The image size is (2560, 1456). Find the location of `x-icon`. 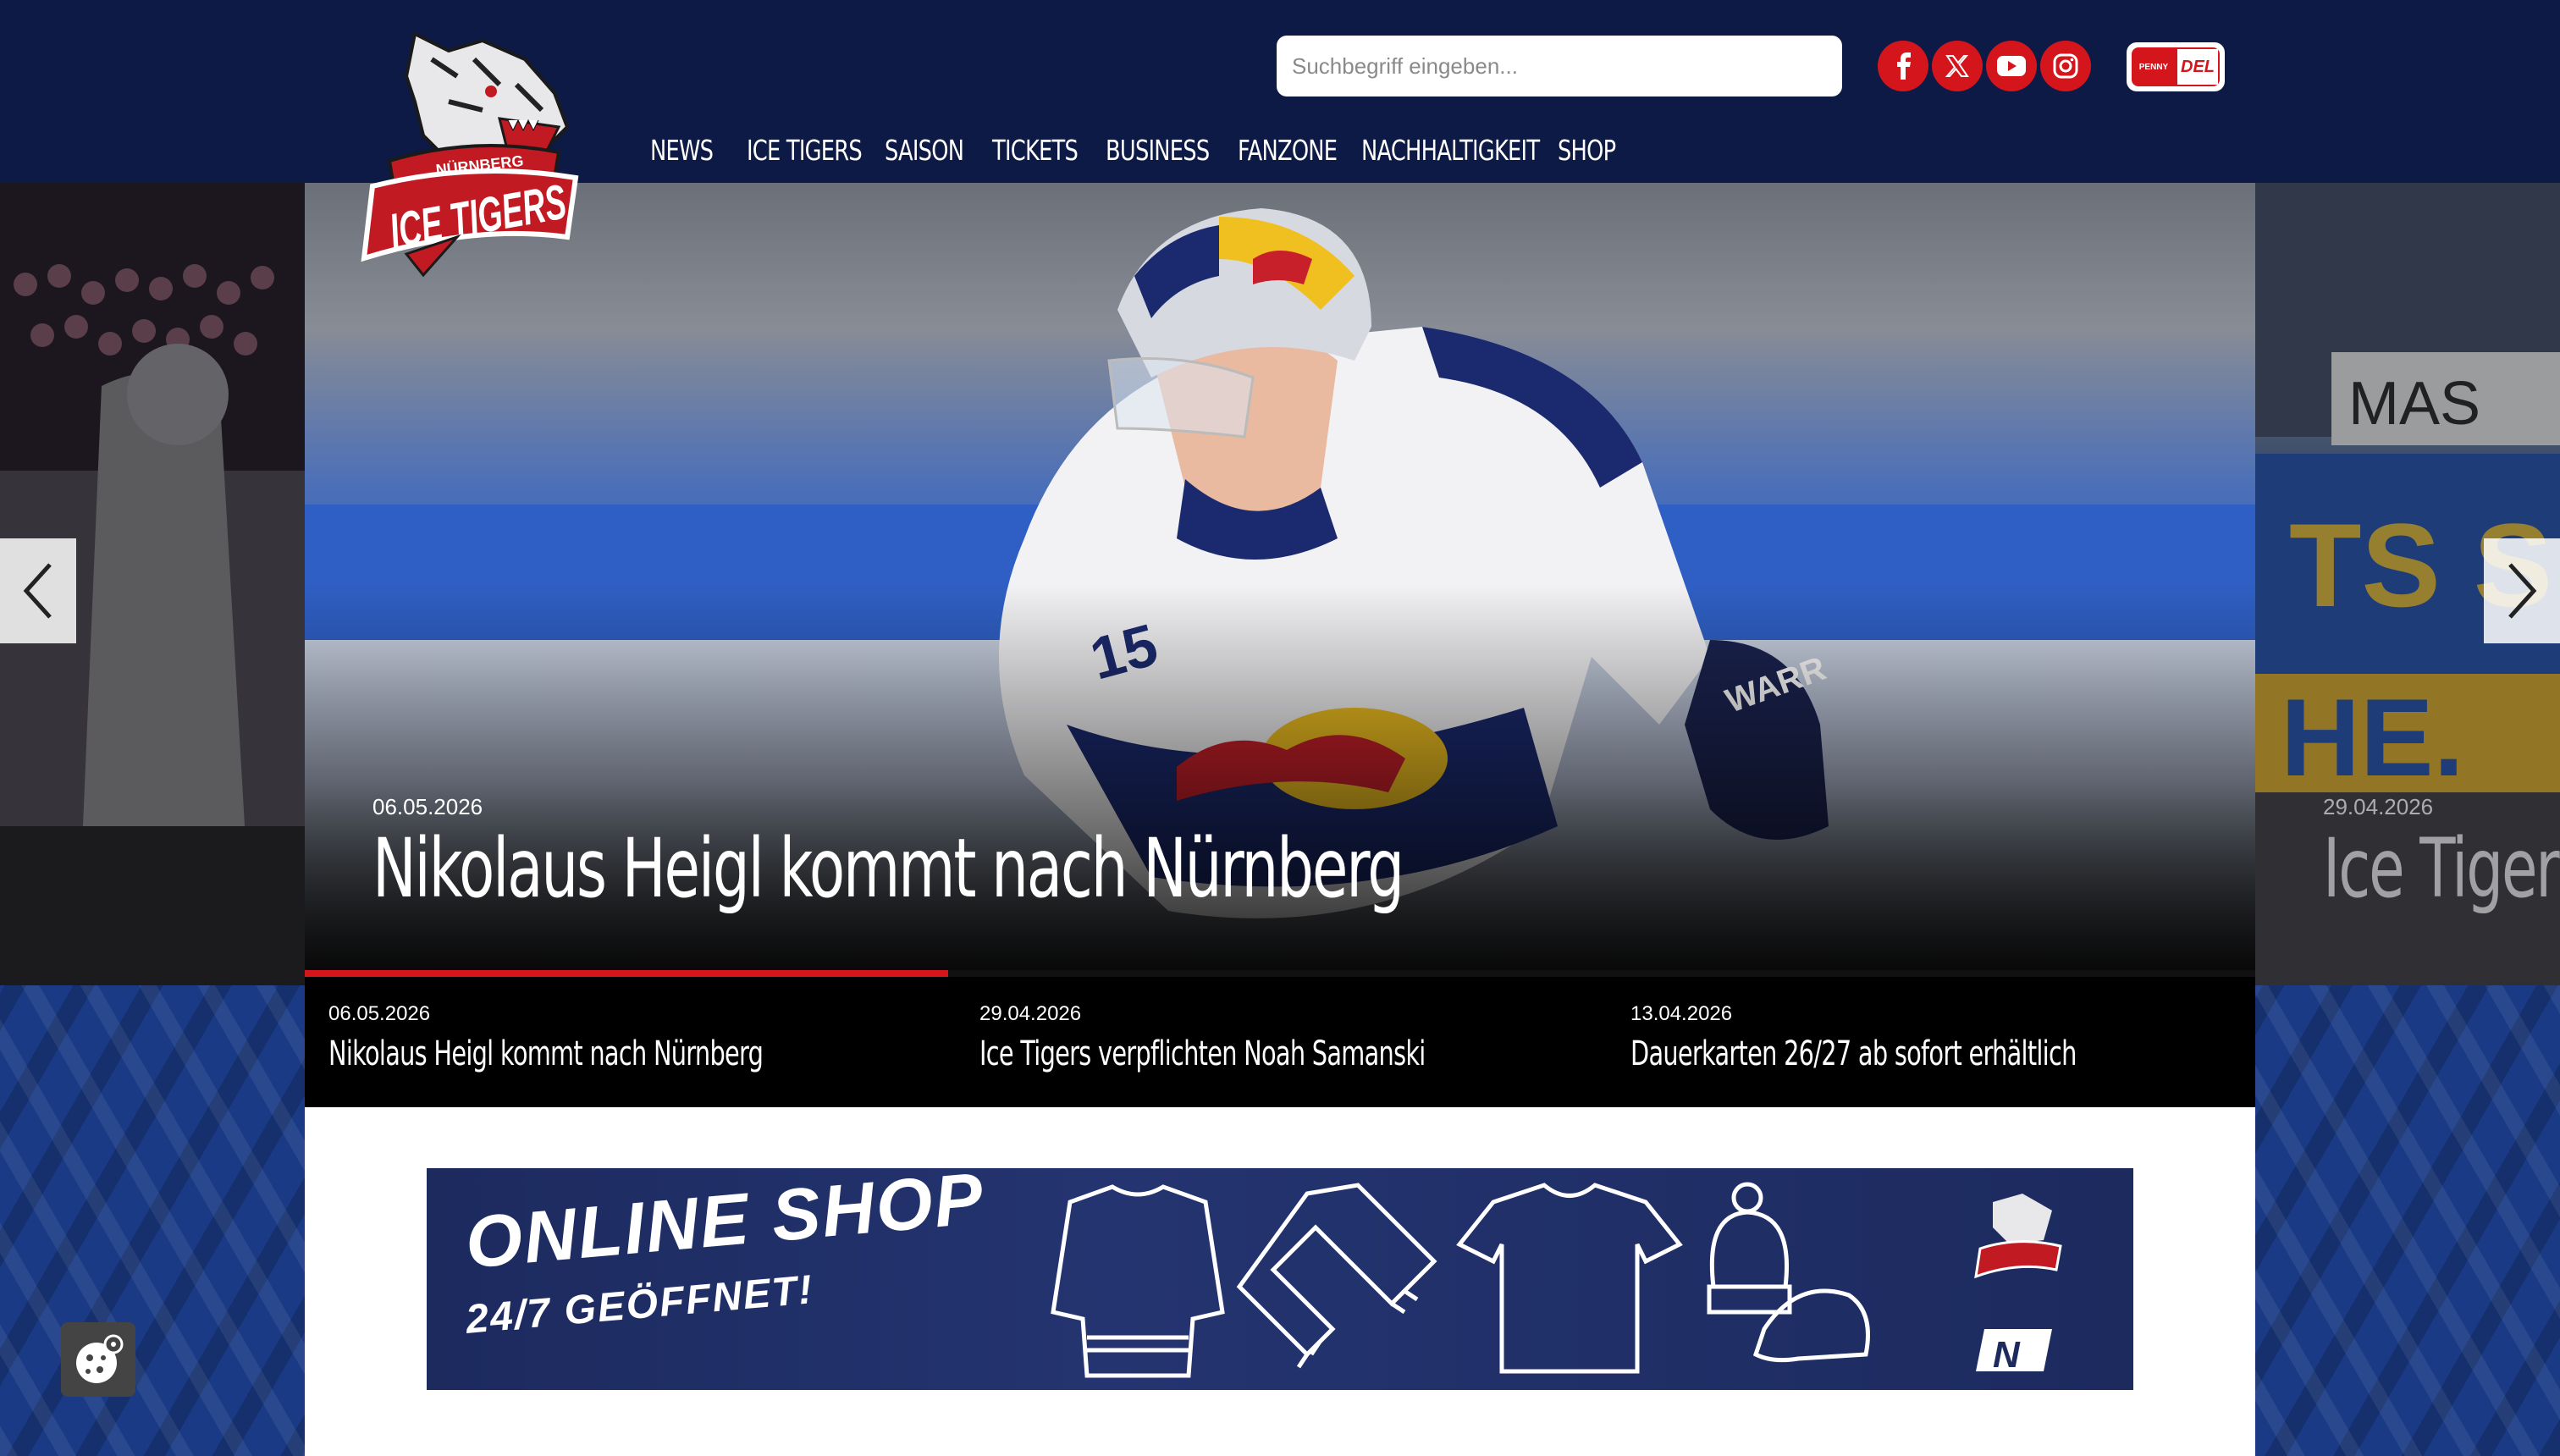

x-icon is located at coordinates (1957, 66).